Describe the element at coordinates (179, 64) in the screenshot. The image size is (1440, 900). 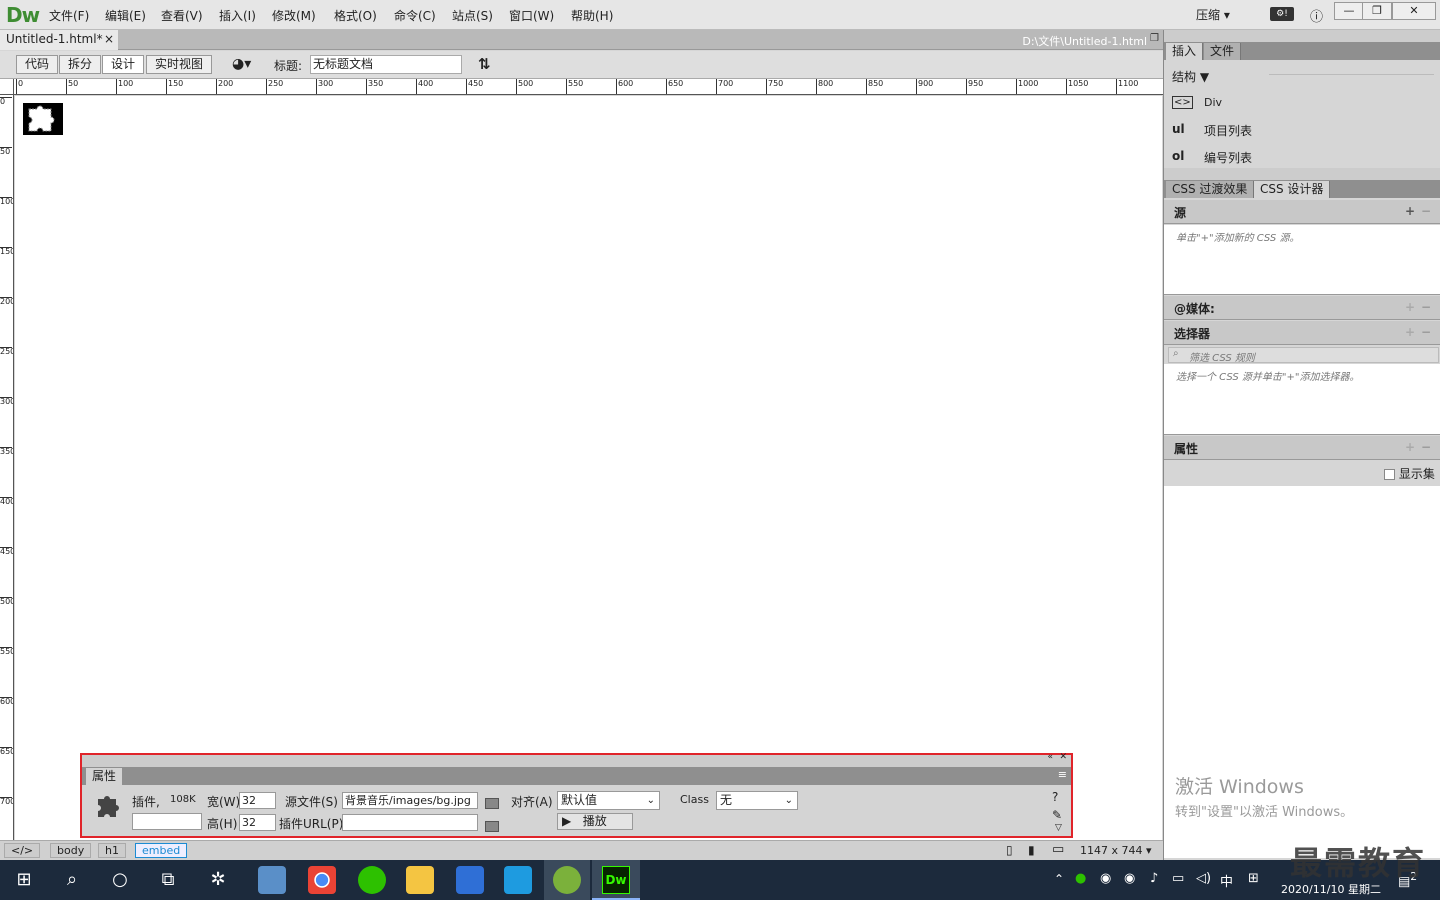
I see `live-view-button: 实时视图` at that location.